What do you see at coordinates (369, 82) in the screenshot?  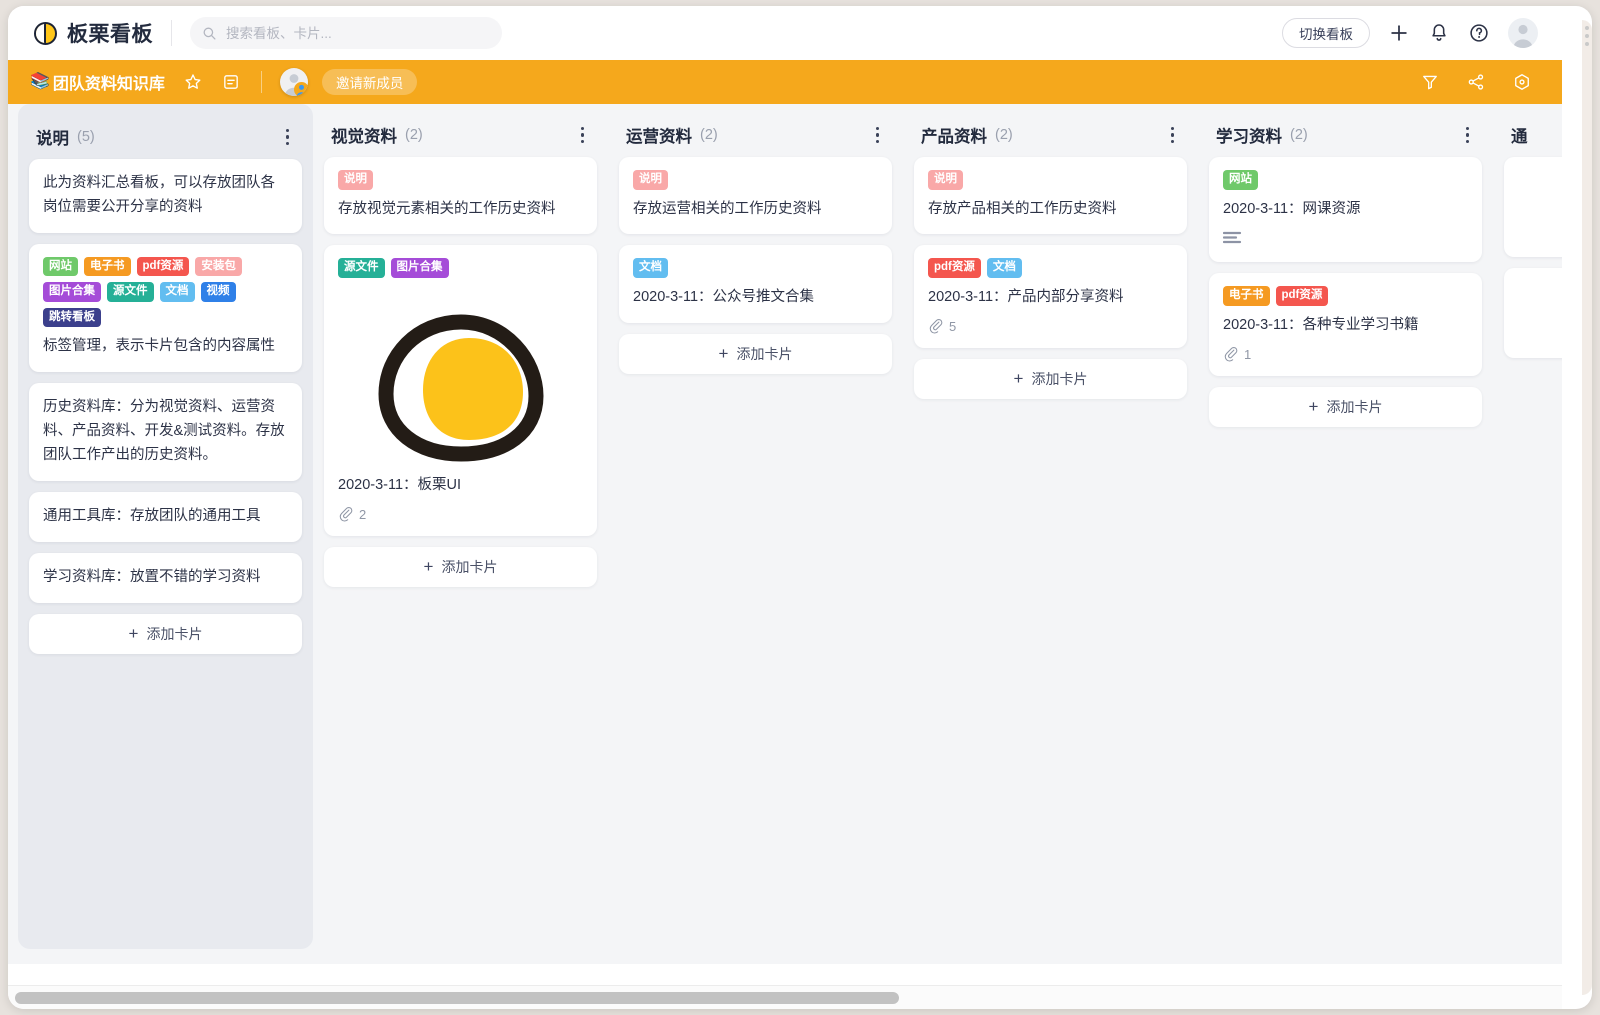 I see `invite-member-button: 邀请新成员` at bounding box center [369, 82].